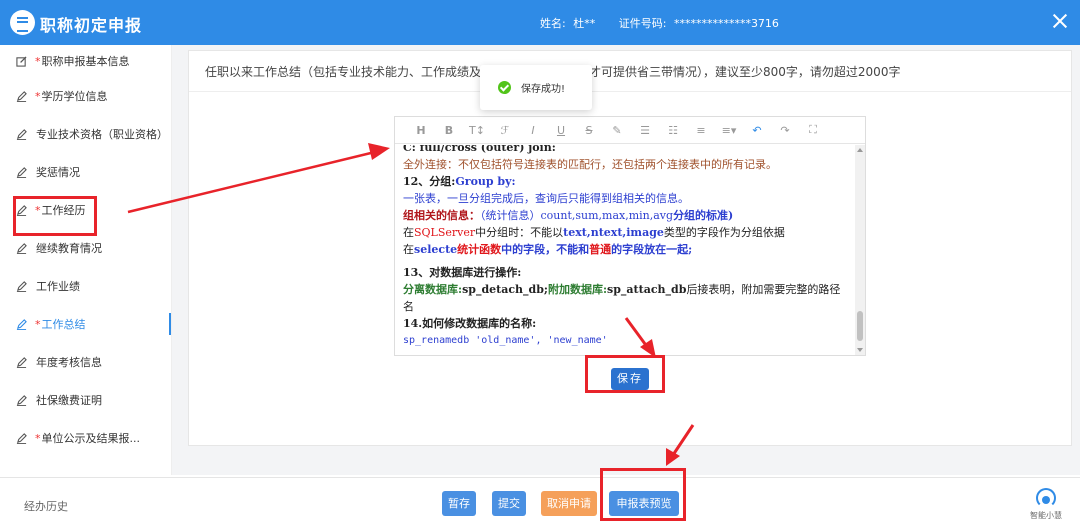 Image resolution: width=1080 pixels, height=523 pixels. What do you see at coordinates (69, 248) in the screenshot?
I see `sidebar-item-label: 继续教育情况` at bounding box center [69, 248].